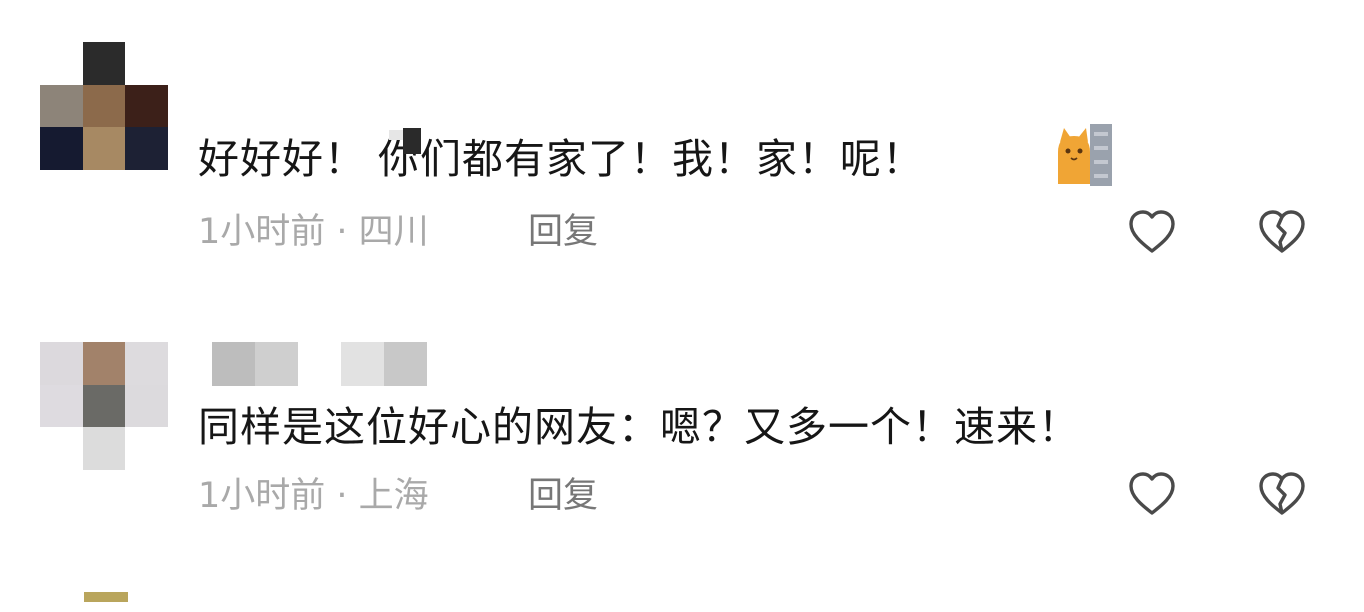 The image size is (1364, 612). What do you see at coordinates (319, 364) in the screenshot?
I see `username-redacted` at bounding box center [319, 364].